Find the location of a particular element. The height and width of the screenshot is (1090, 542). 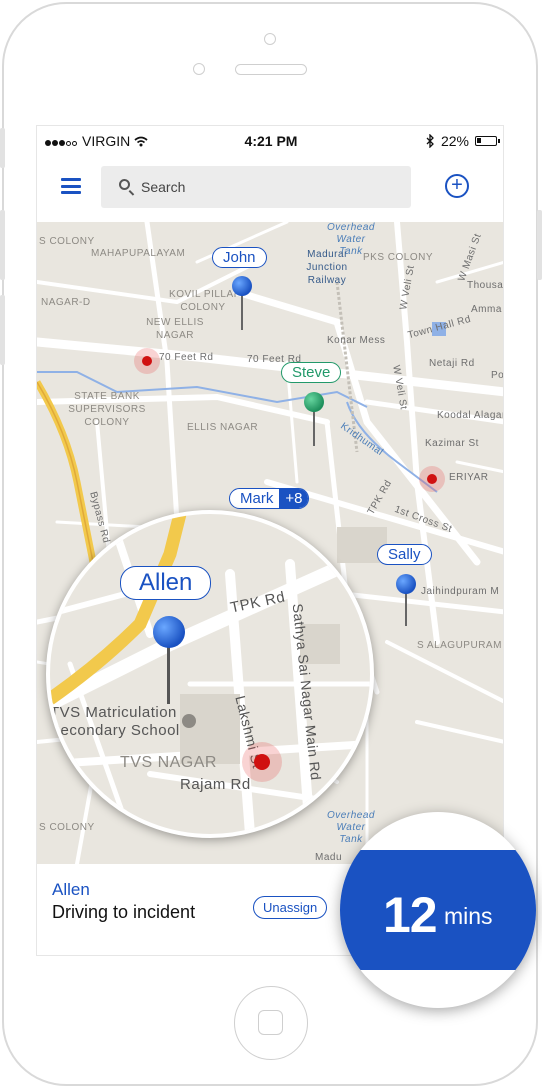

earpiece-speaker is located at coordinates (271, 69).